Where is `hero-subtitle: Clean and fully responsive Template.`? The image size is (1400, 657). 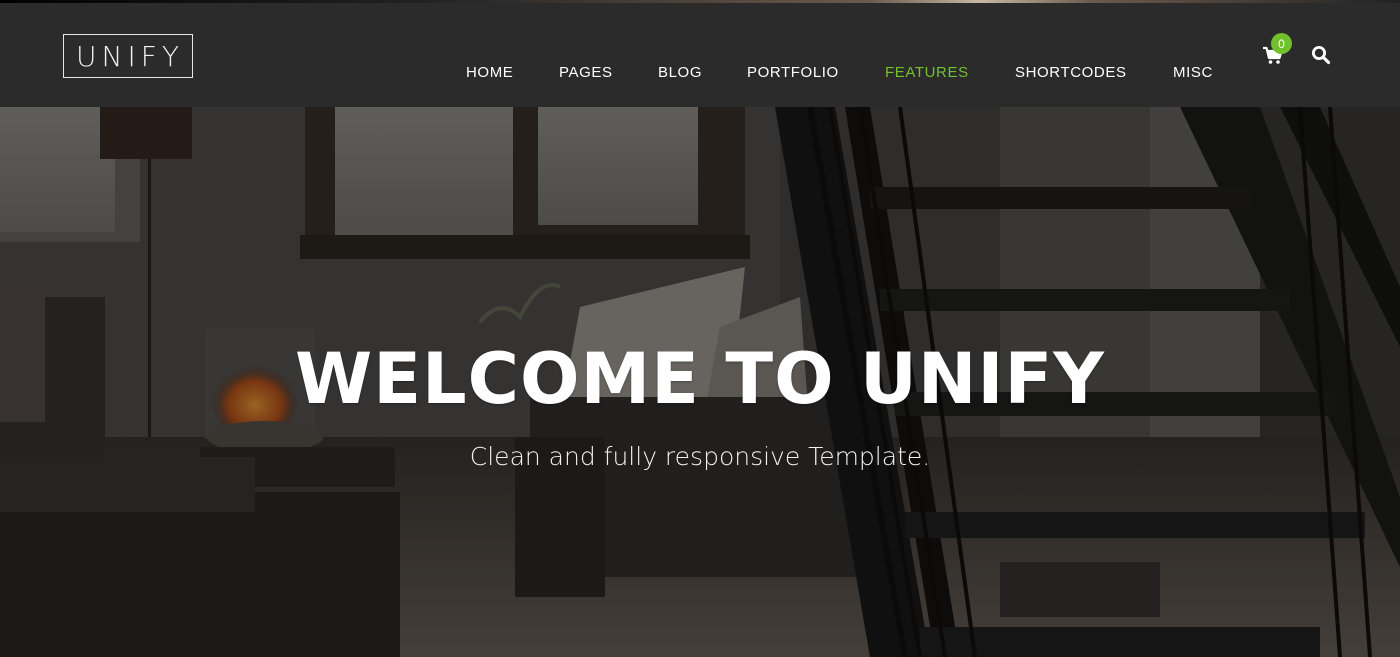 hero-subtitle: Clean and fully responsive Template. is located at coordinates (700, 456).